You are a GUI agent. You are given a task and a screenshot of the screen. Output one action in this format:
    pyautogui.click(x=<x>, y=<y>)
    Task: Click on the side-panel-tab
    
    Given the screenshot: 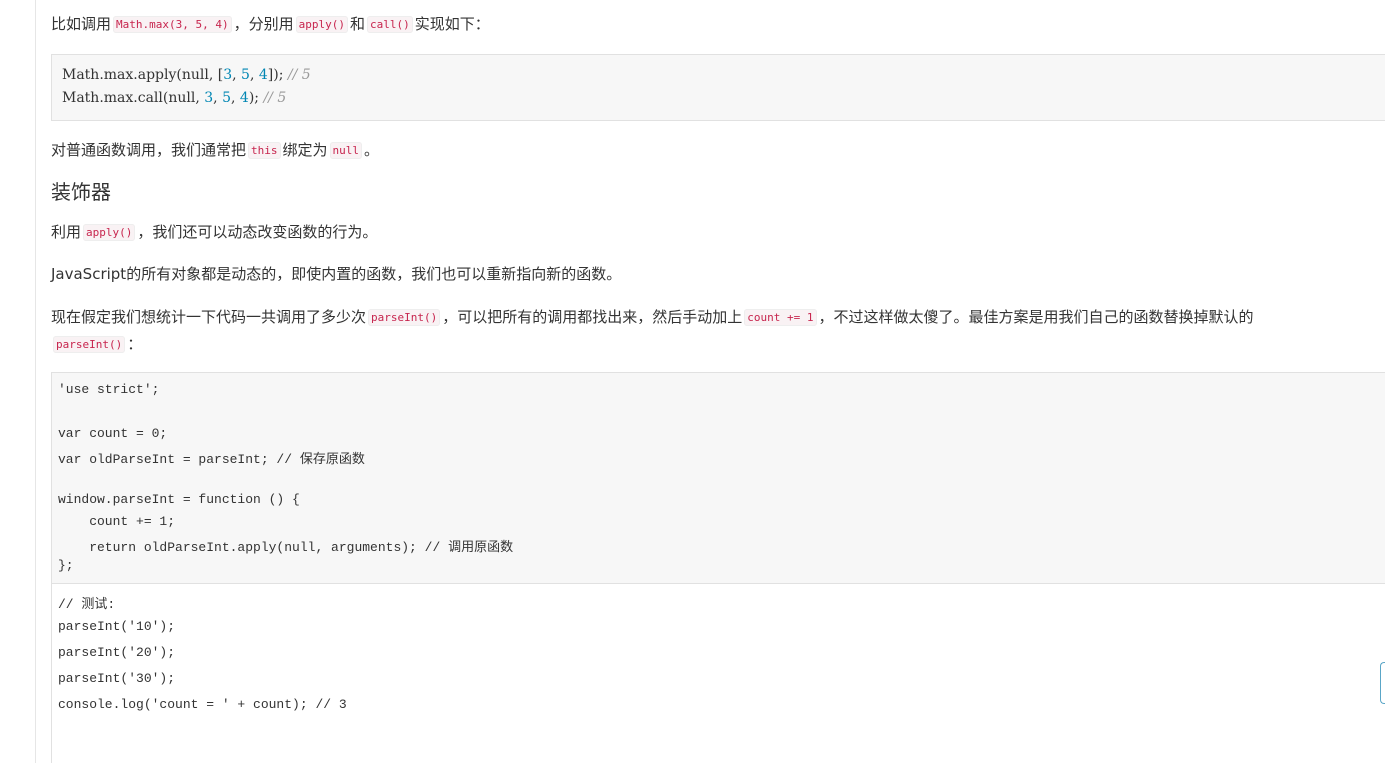 What is the action you would take?
    pyautogui.click(x=1382, y=683)
    